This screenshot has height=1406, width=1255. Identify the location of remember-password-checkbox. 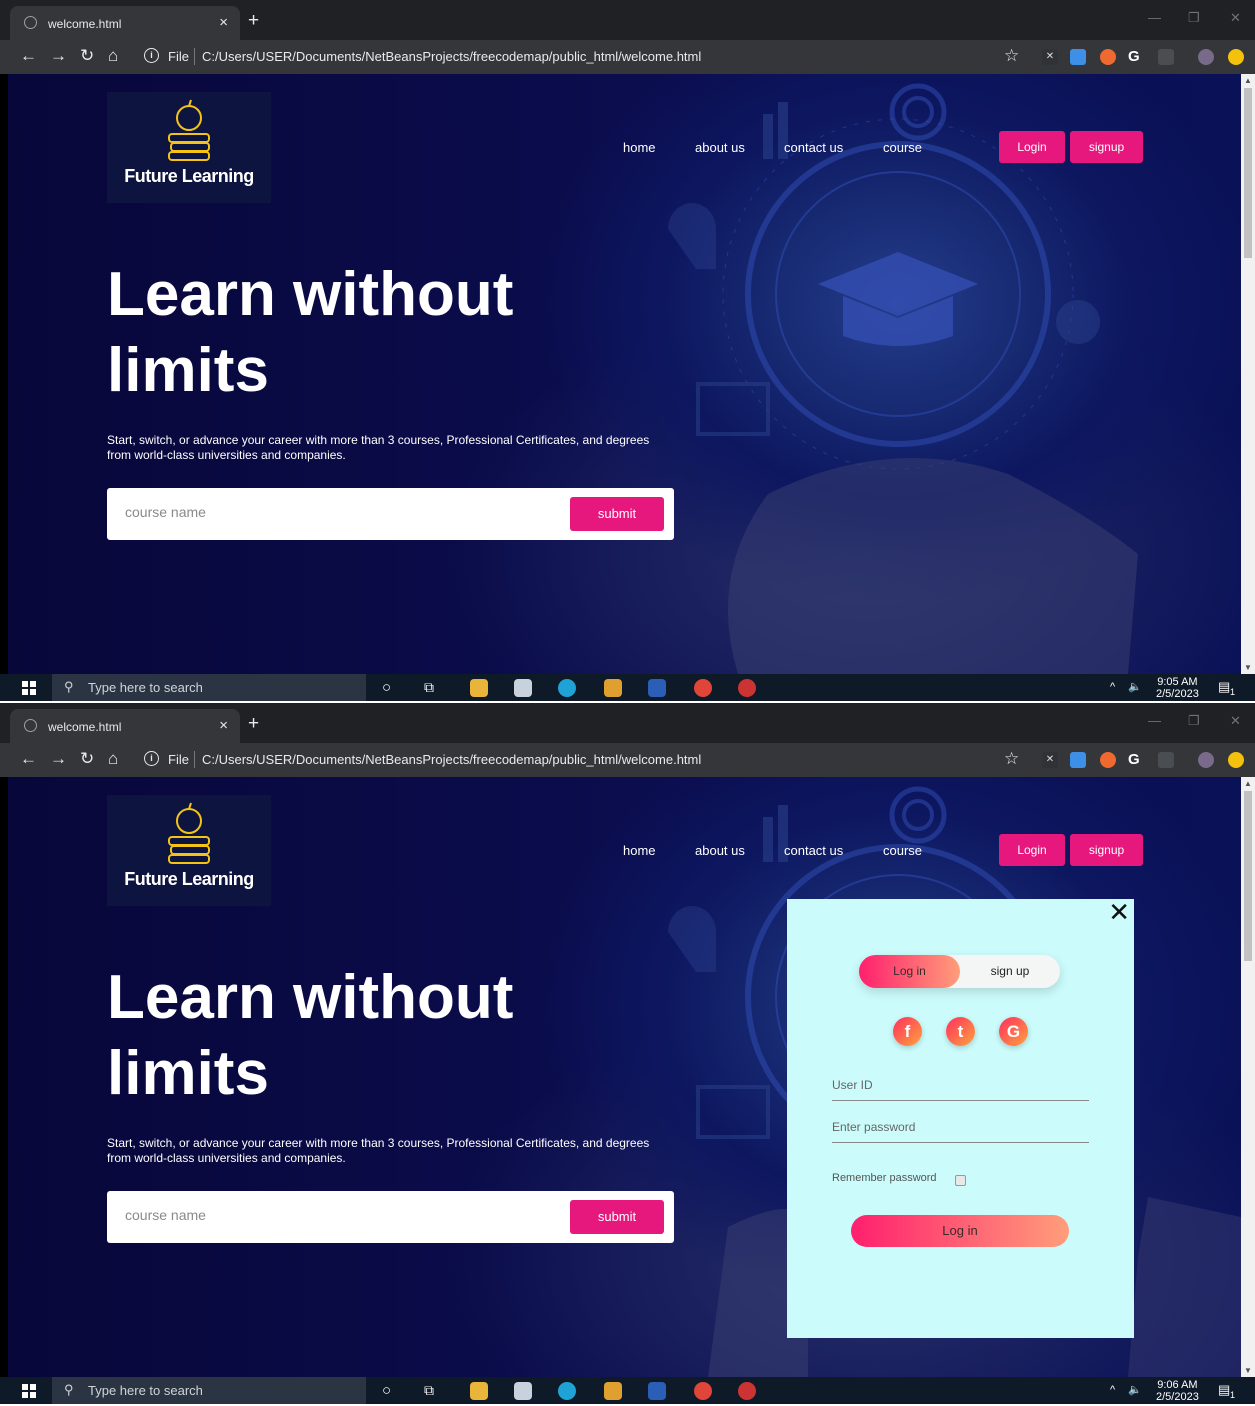
(960, 1180).